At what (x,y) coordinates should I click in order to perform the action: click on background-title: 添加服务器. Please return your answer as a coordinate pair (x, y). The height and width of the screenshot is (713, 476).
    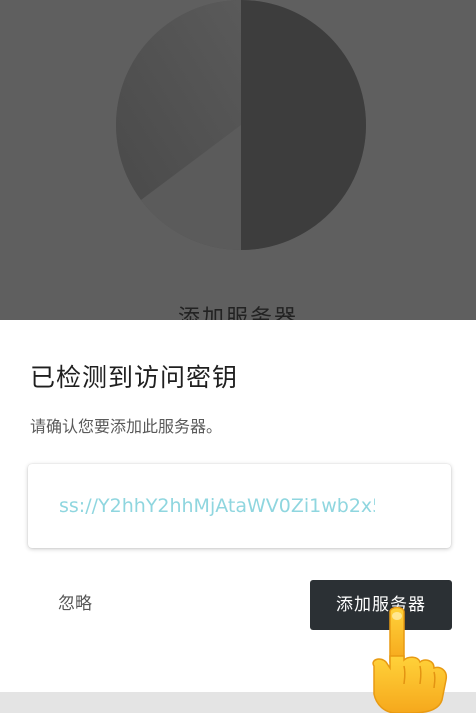
    Looking at the image, I should click on (237, 313).